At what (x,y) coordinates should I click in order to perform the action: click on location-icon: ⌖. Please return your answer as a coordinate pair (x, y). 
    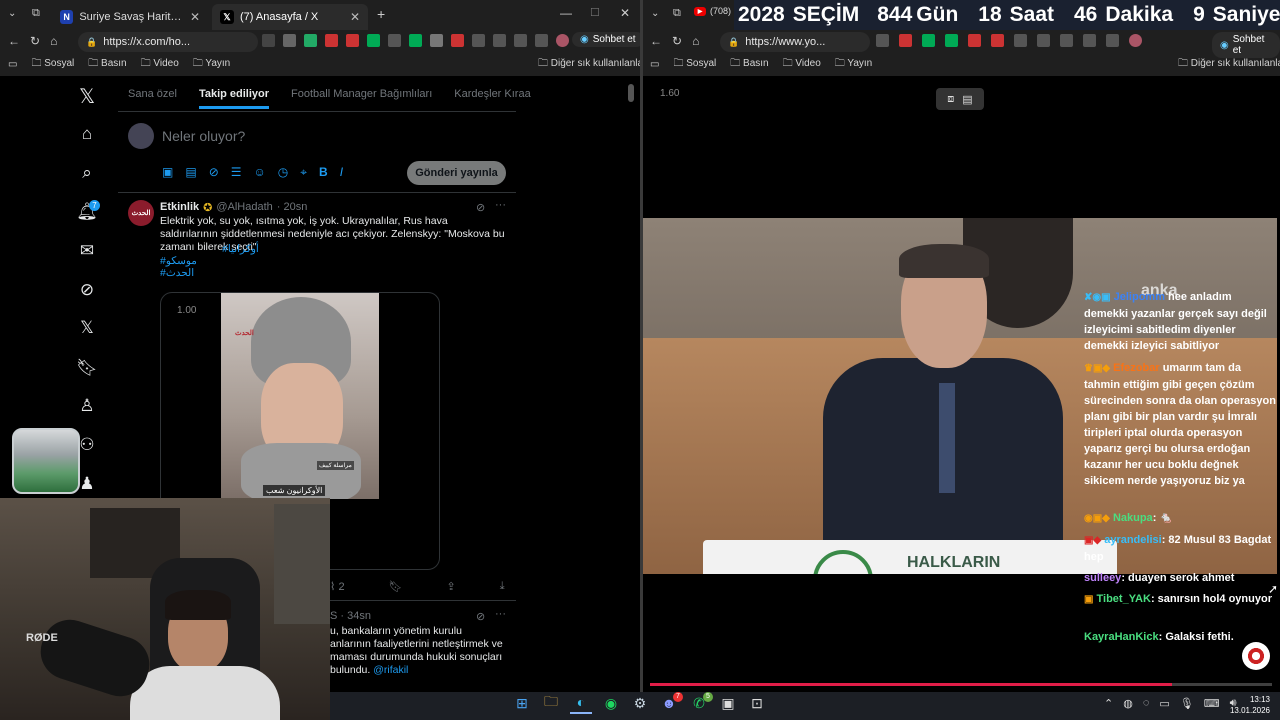
    Looking at the image, I should click on (303, 172).